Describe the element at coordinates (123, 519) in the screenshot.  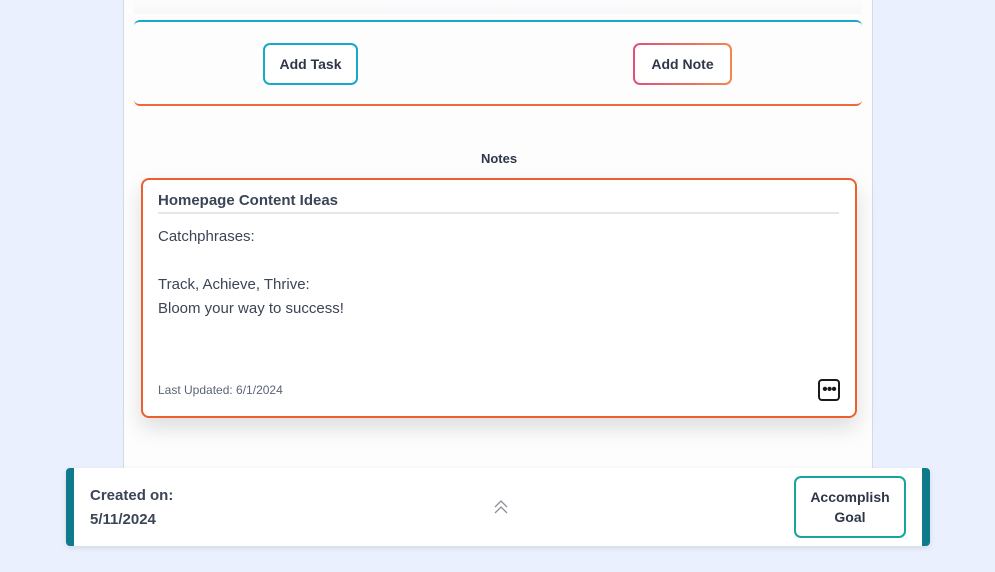
I see `created-on-date: 5/11/2024` at that location.